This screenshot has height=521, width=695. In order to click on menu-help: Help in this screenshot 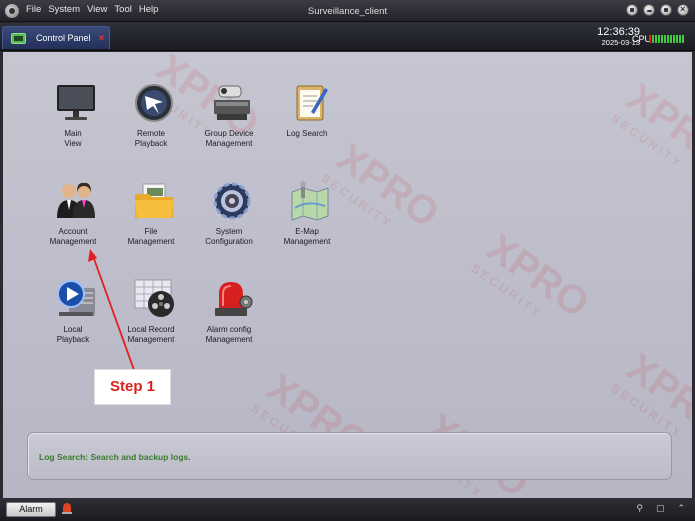, I will do `click(149, 9)`.